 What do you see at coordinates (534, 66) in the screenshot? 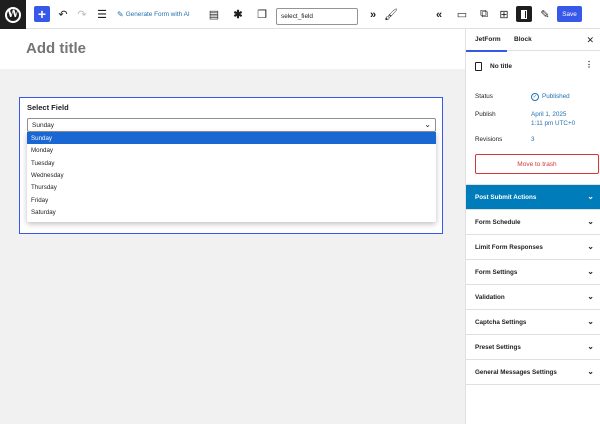
I see `document-row: No title ⋮` at bounding box center [534, 66].